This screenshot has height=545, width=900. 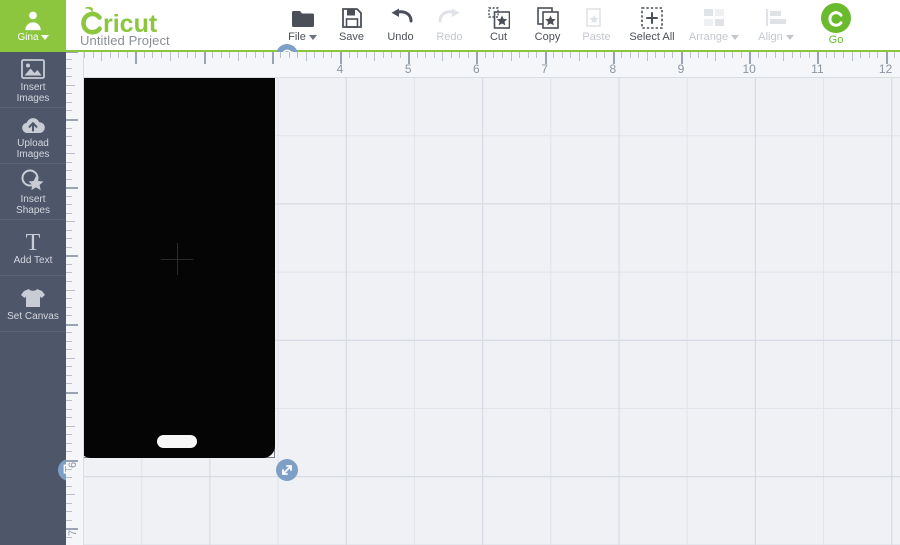 I want to click on sidebar-item-set-canvas: Set Canvas, so click(x=33, y=304).